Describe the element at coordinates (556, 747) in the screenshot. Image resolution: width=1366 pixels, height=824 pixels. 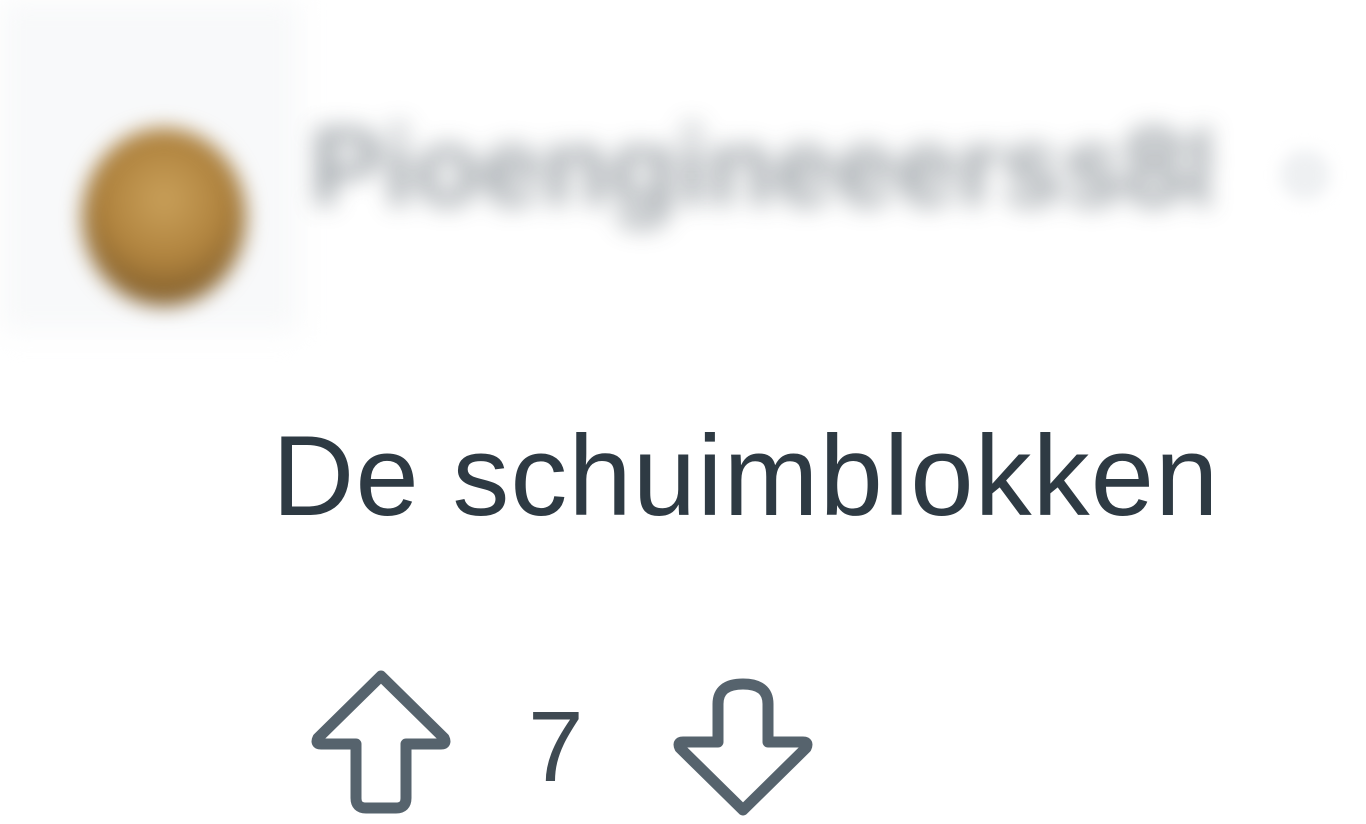
I see `vote-count: 7` at that location.